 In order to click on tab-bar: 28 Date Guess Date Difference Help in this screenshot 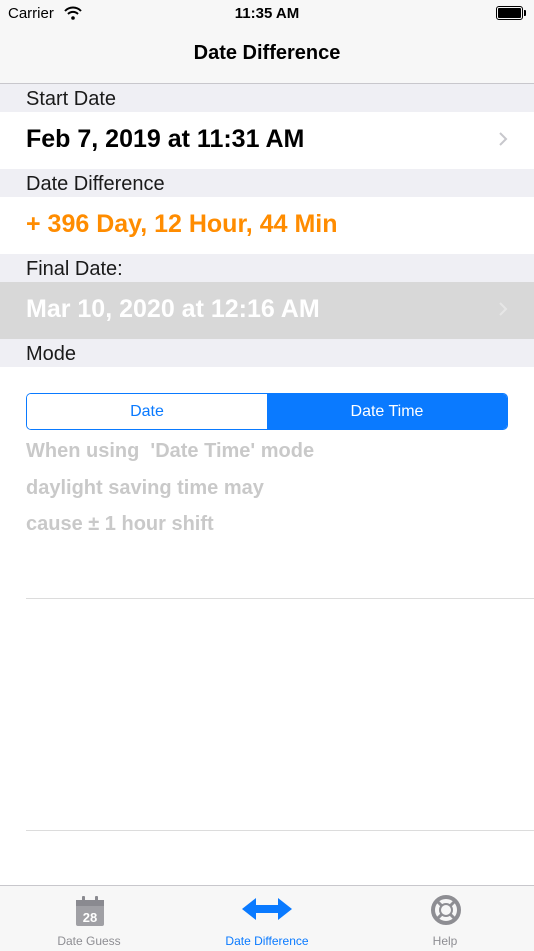, I will do `click(267, 918)`.